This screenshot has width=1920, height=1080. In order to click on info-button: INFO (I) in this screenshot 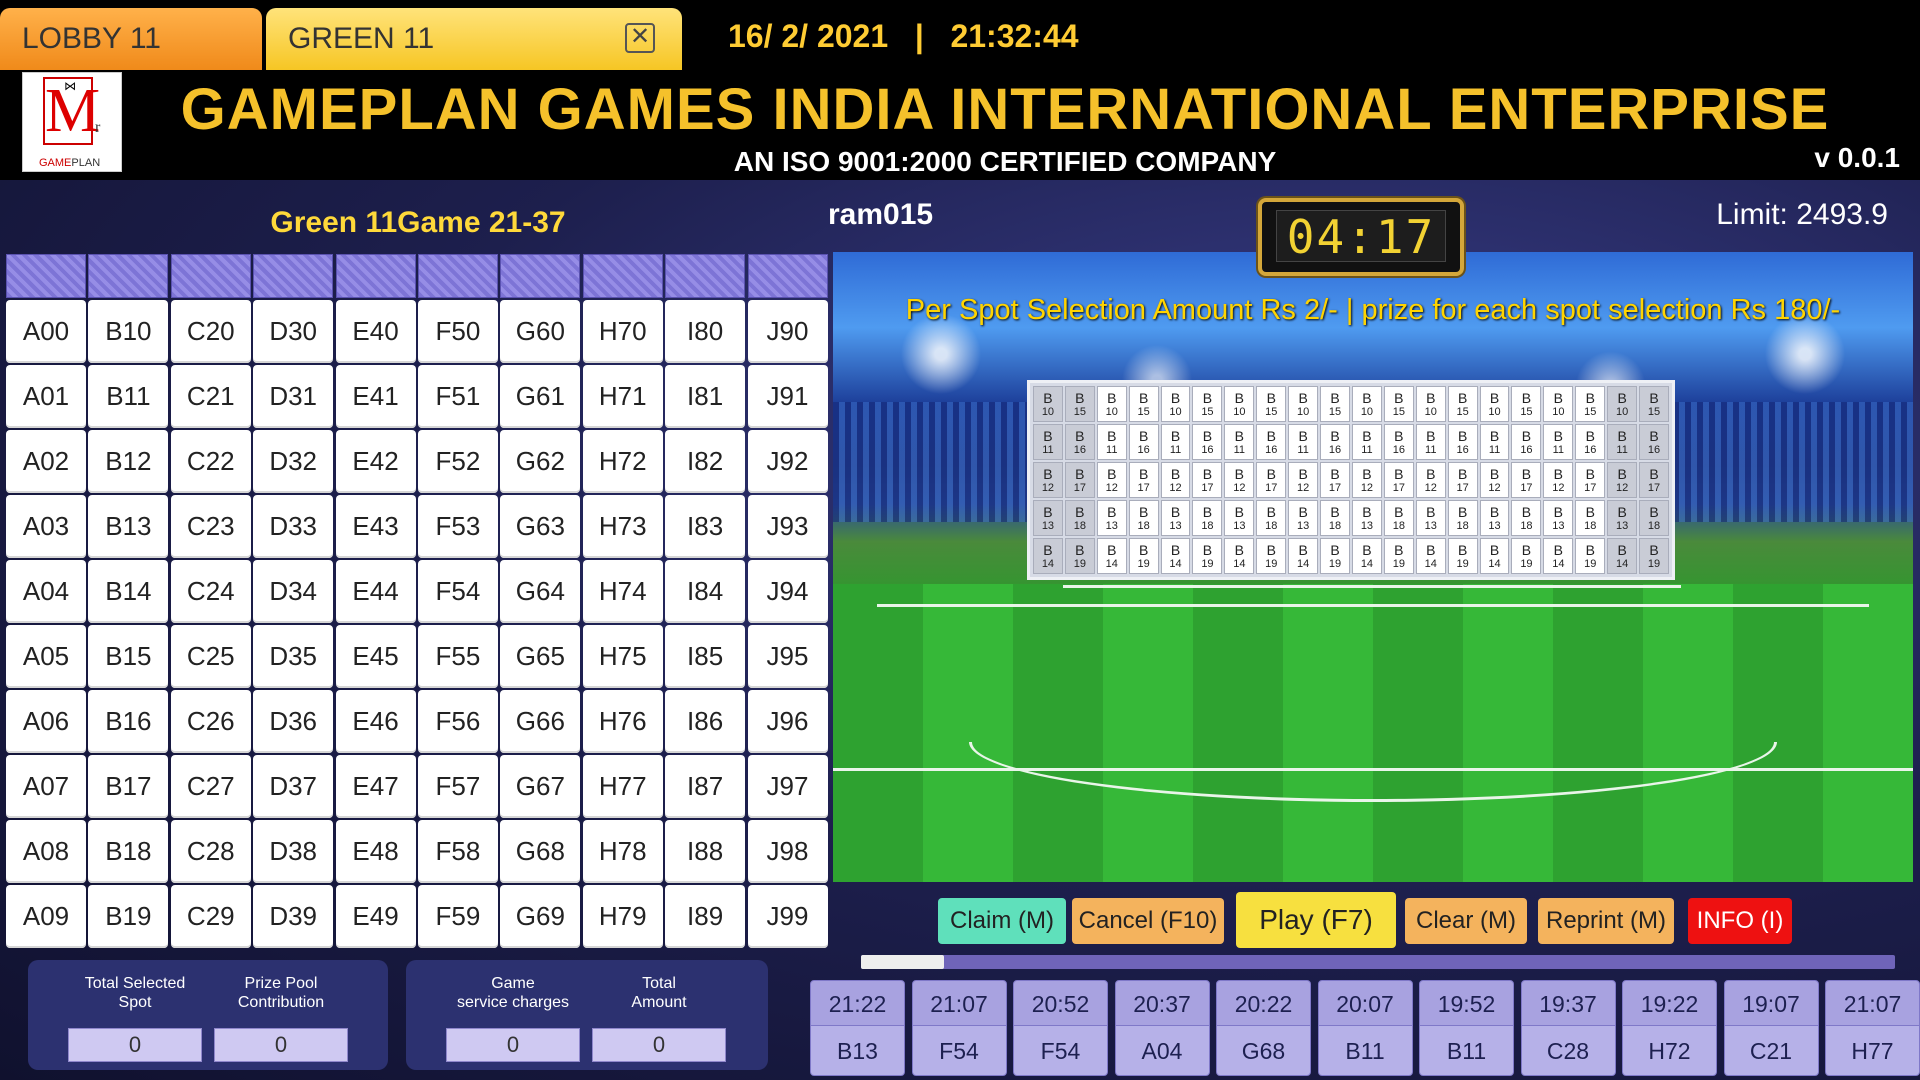, I will do `click(1740, 921)`.